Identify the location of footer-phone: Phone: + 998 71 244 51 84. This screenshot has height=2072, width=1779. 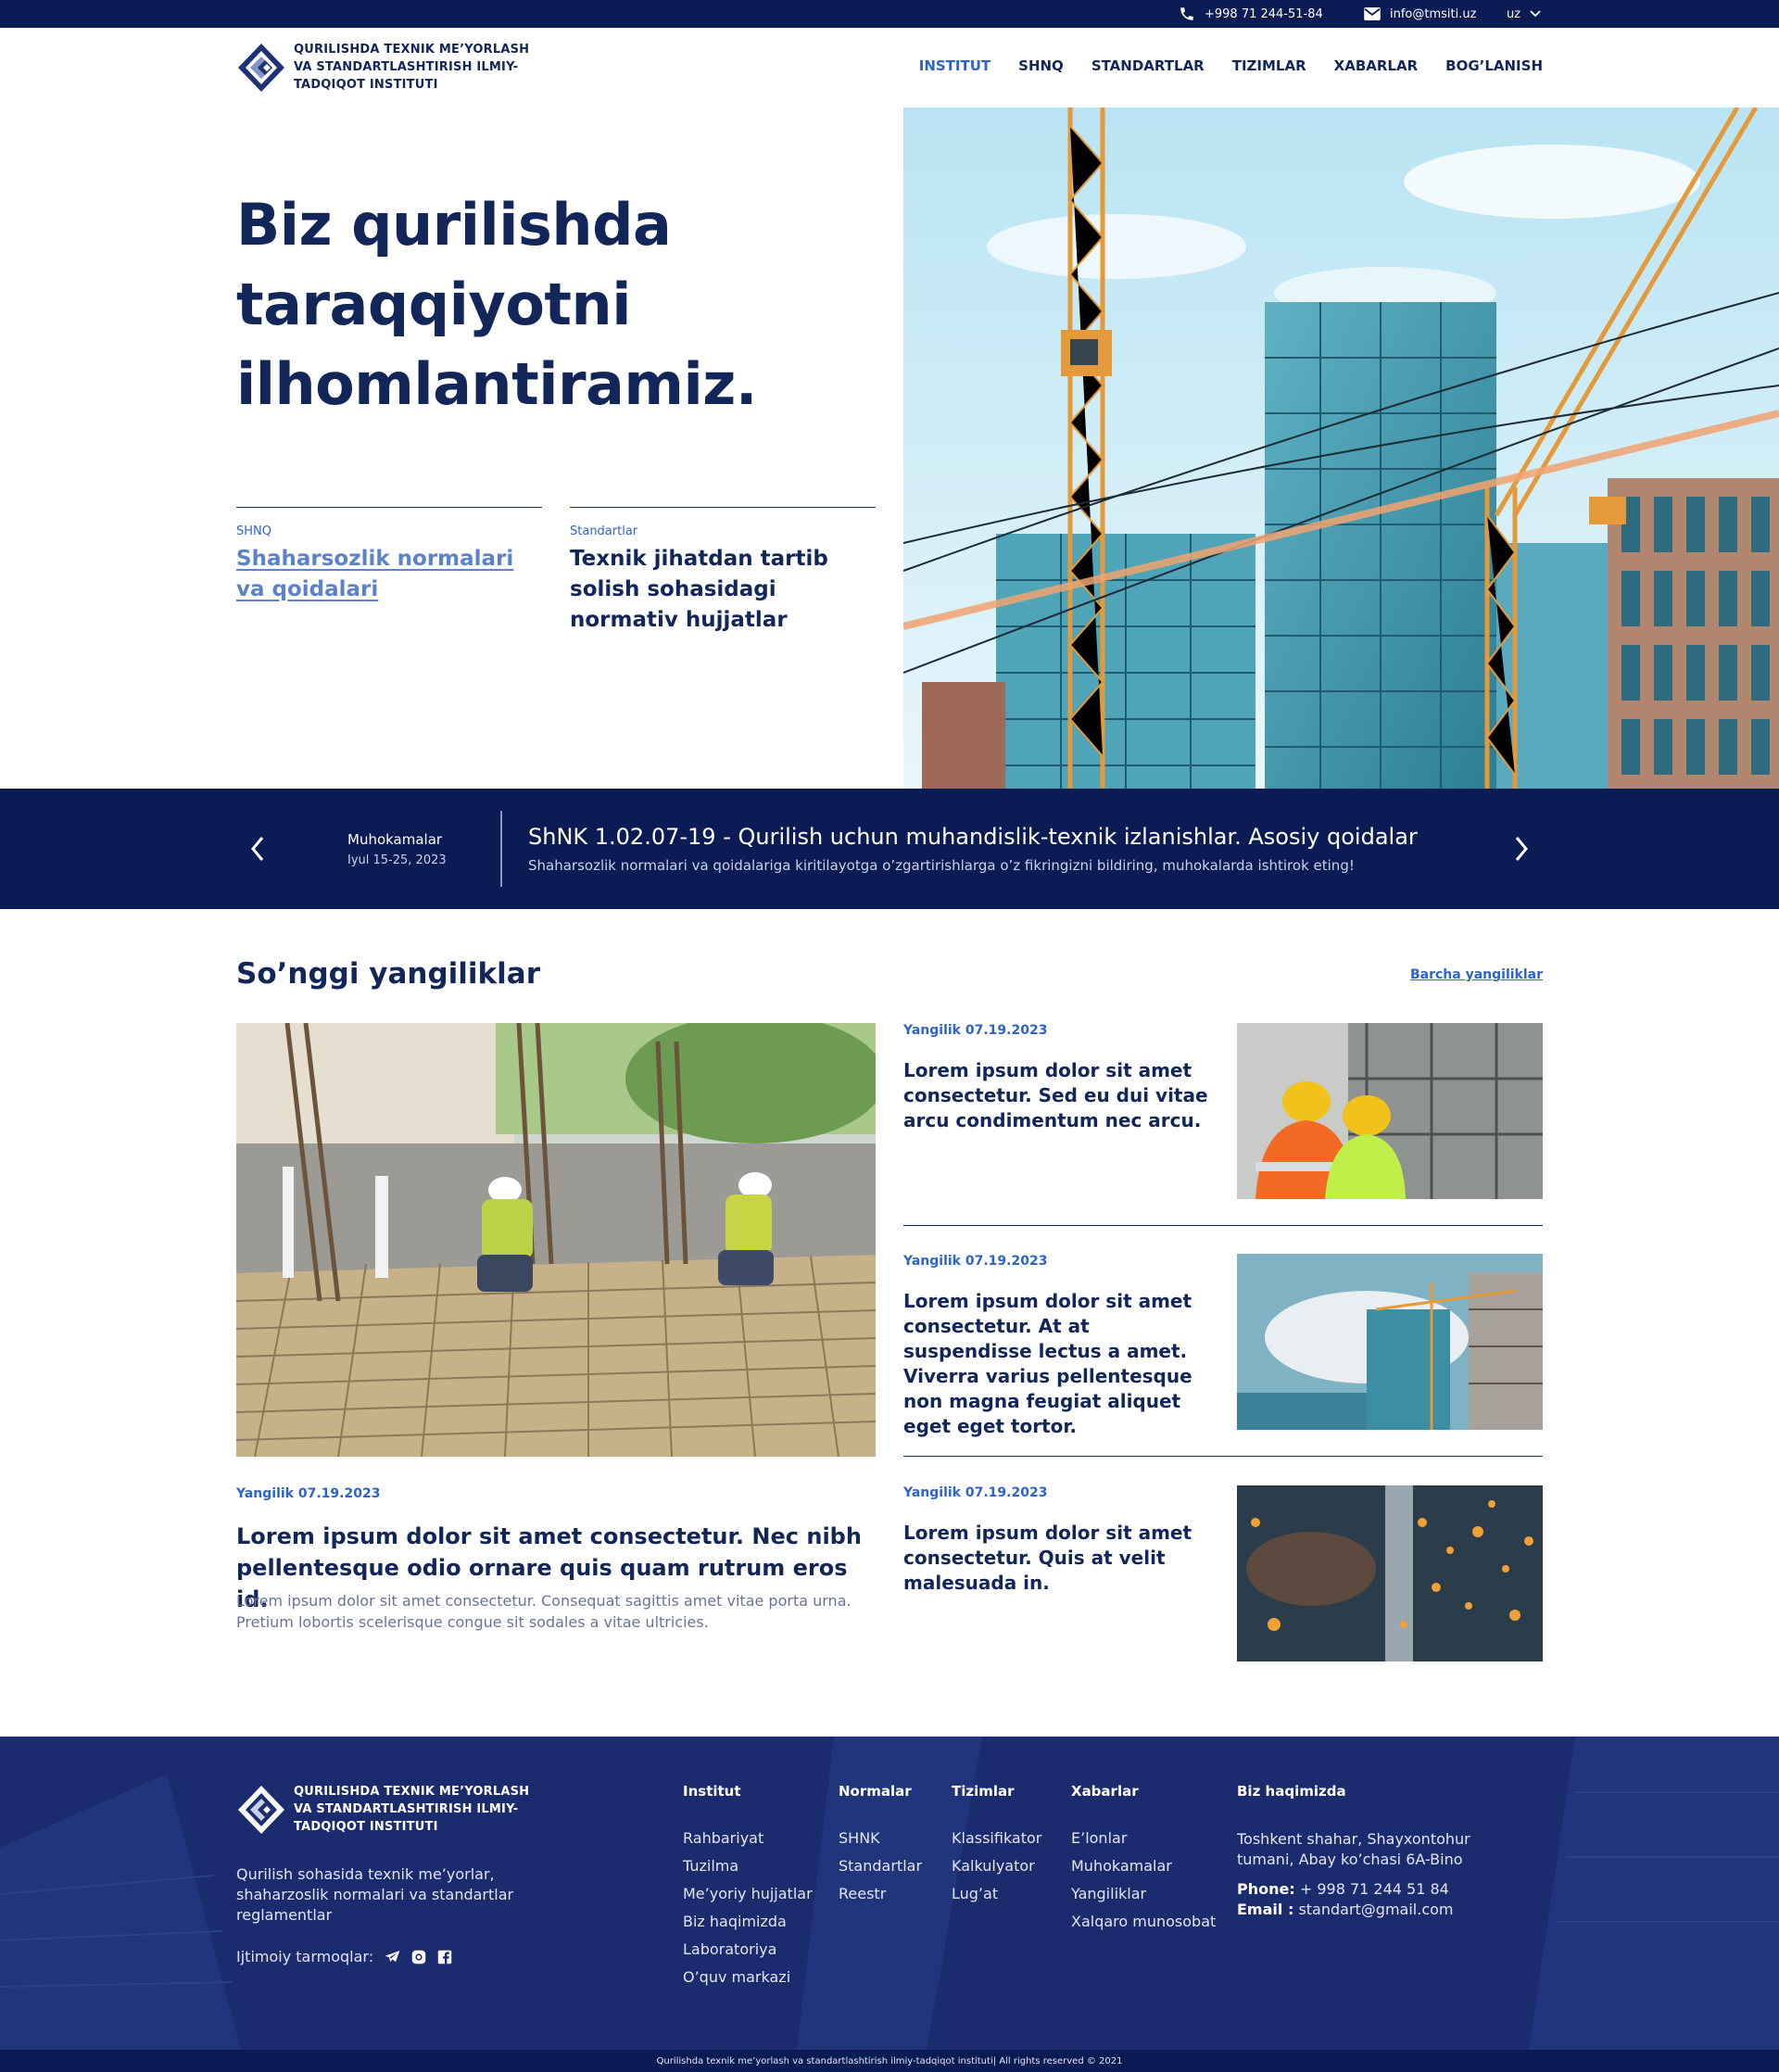
(1357, 1889).